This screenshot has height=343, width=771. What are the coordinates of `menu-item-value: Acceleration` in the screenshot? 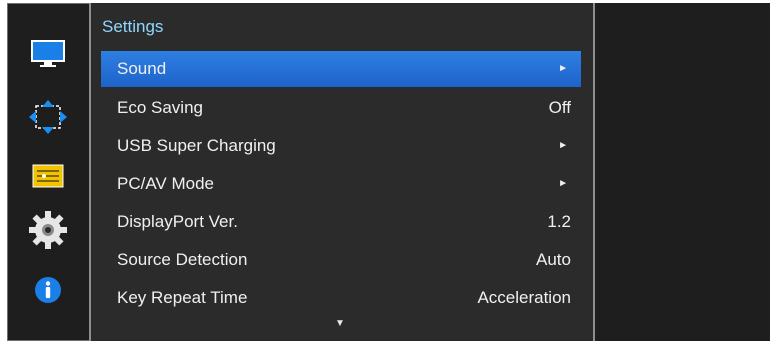 It's located at (524, 297).